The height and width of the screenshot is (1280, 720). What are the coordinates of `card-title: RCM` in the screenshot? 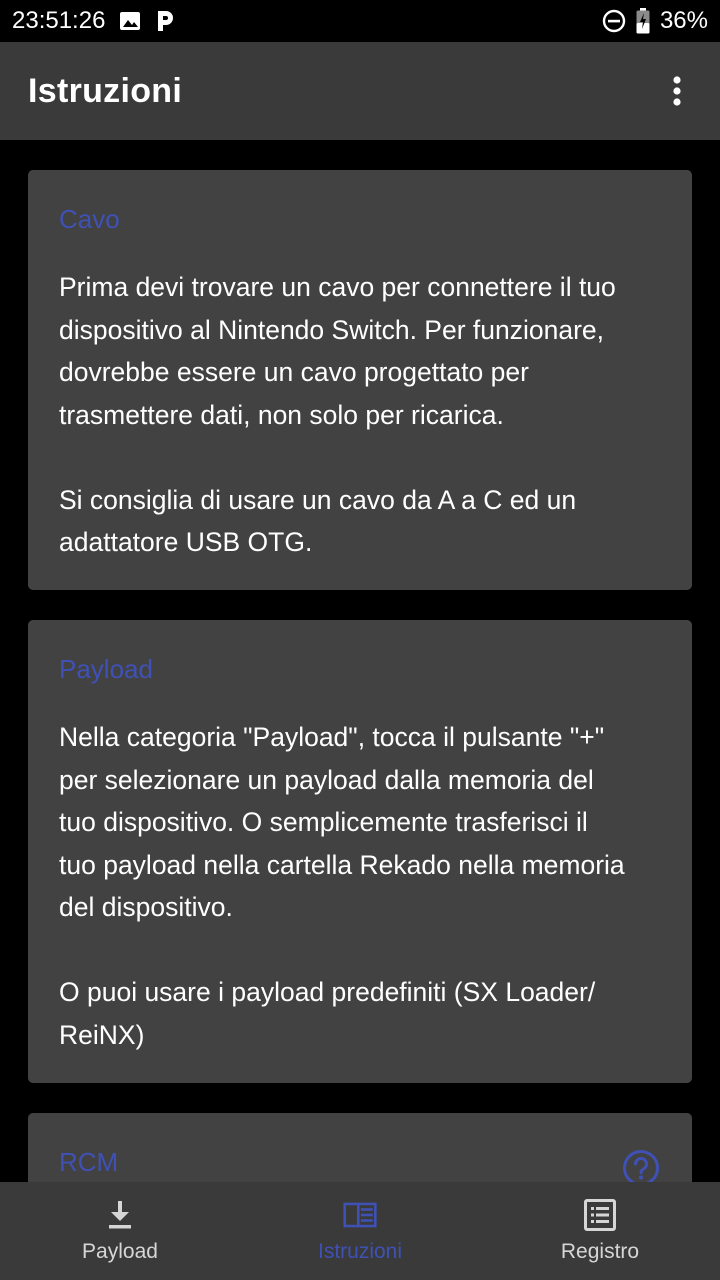 It's located at (89, 1162).